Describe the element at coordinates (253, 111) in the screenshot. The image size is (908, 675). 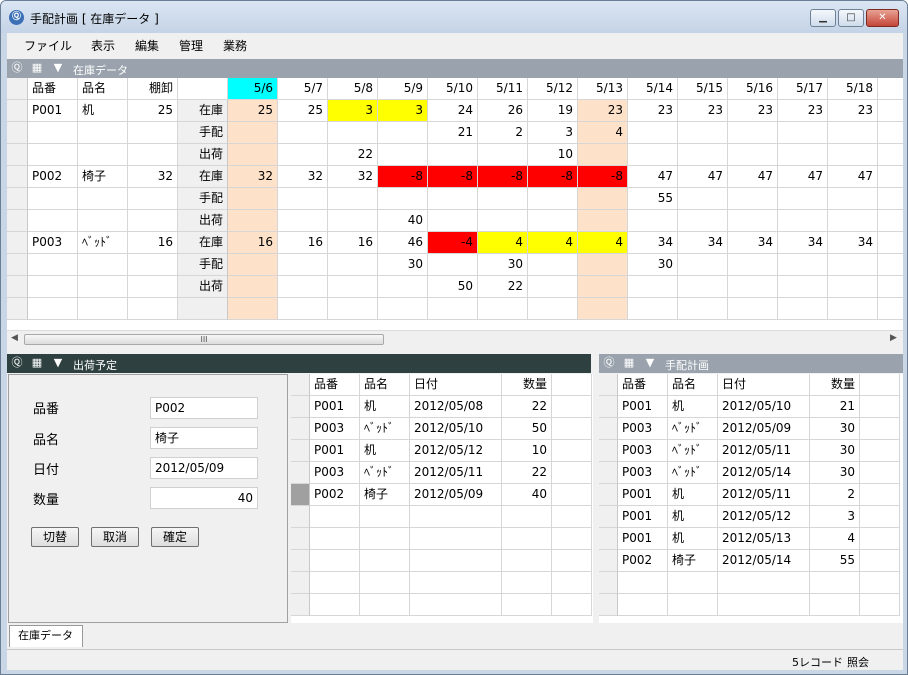
I see `grid-cell: 25` at that location.